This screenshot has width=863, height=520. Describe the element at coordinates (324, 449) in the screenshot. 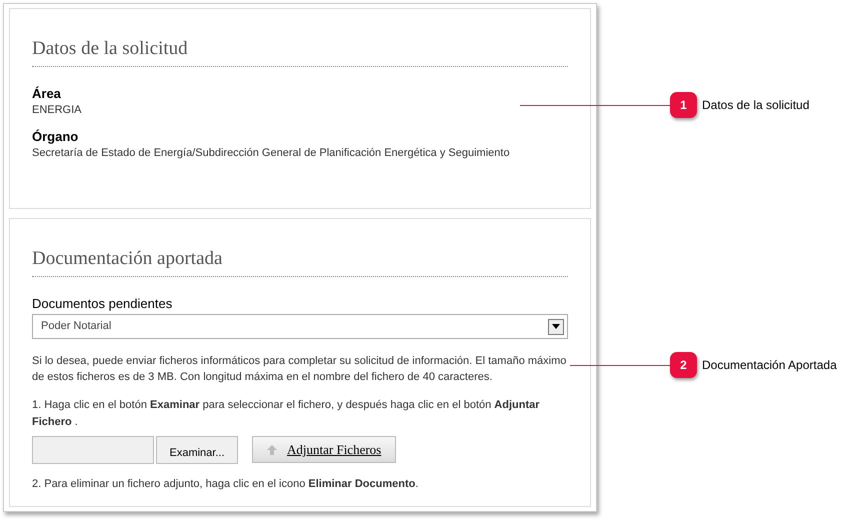

I see `attach-files-button: Adjuntar Ficheros` at that location.